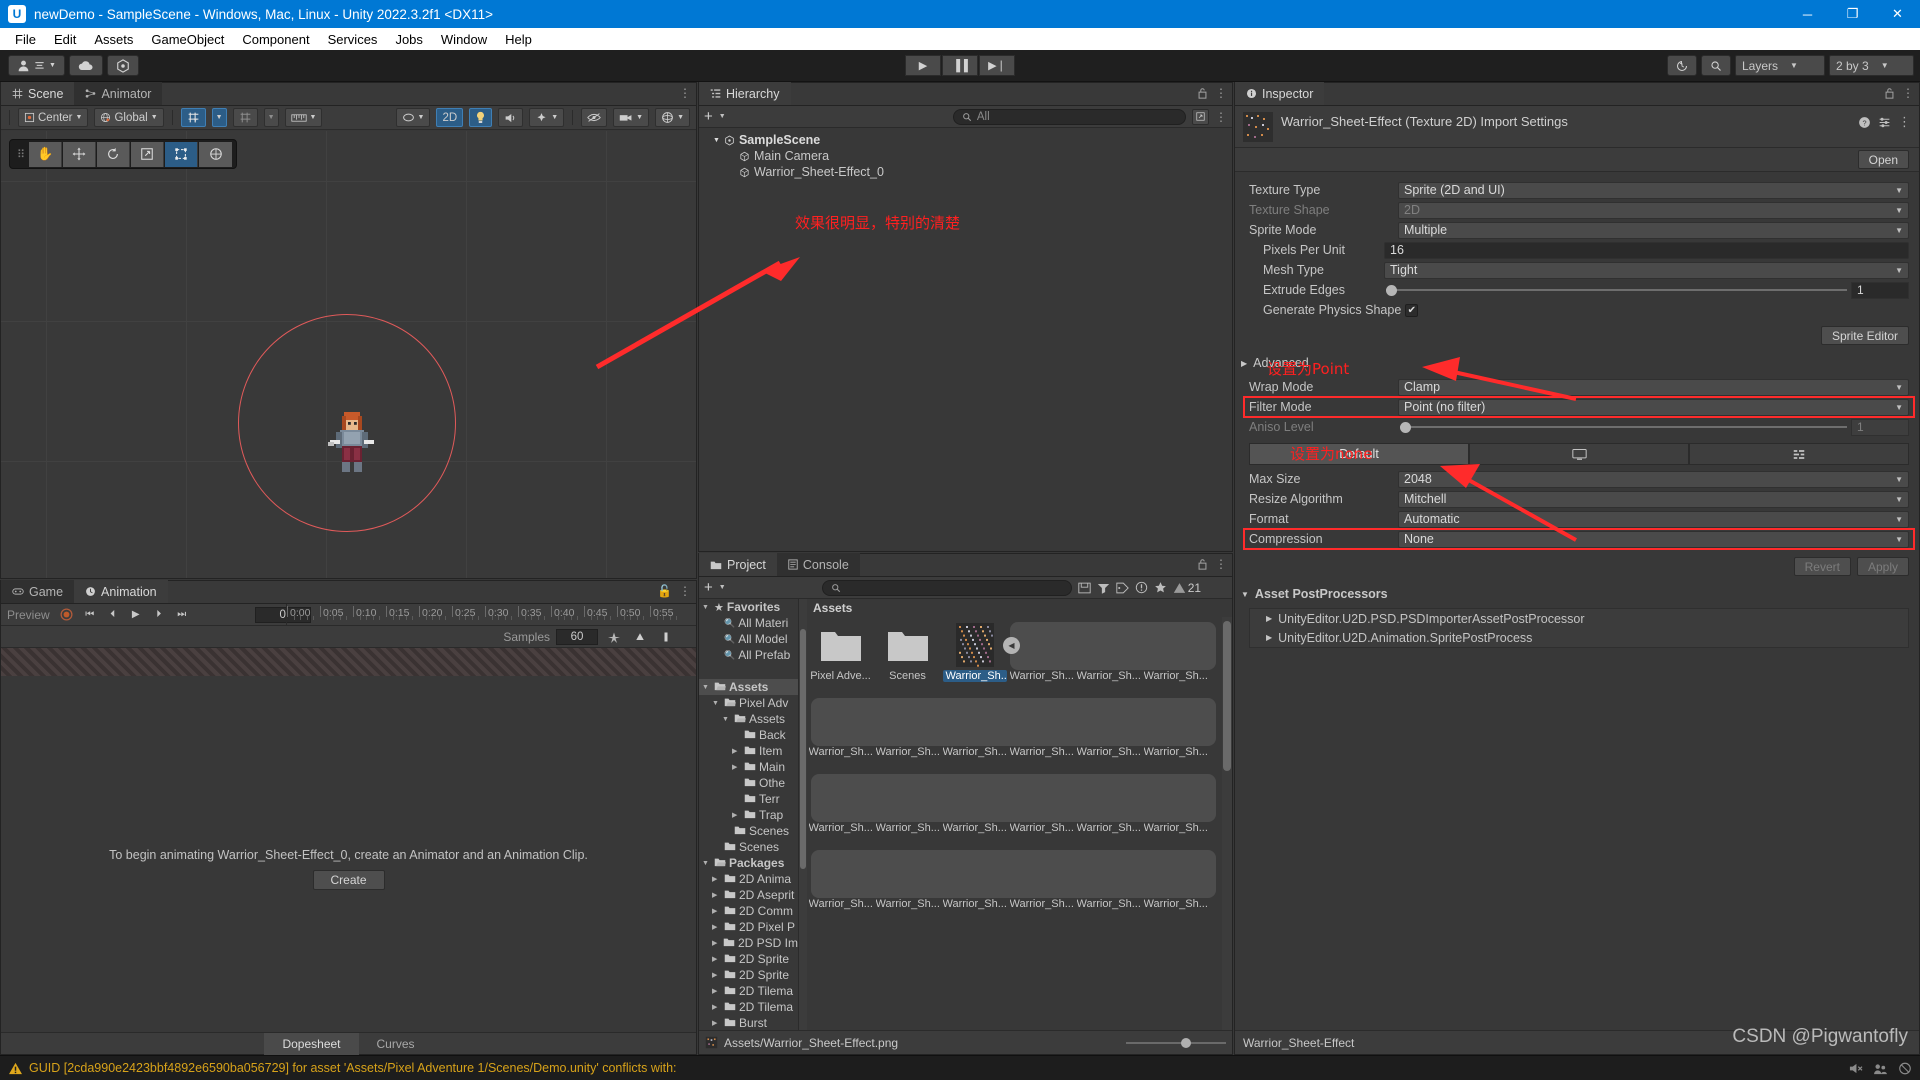 Image resolution: width=1920 pixels, height=1080 pixels. Describe the element at coordinates (1160, 587) in the screenshot. I see `favorite-icon` at that location.